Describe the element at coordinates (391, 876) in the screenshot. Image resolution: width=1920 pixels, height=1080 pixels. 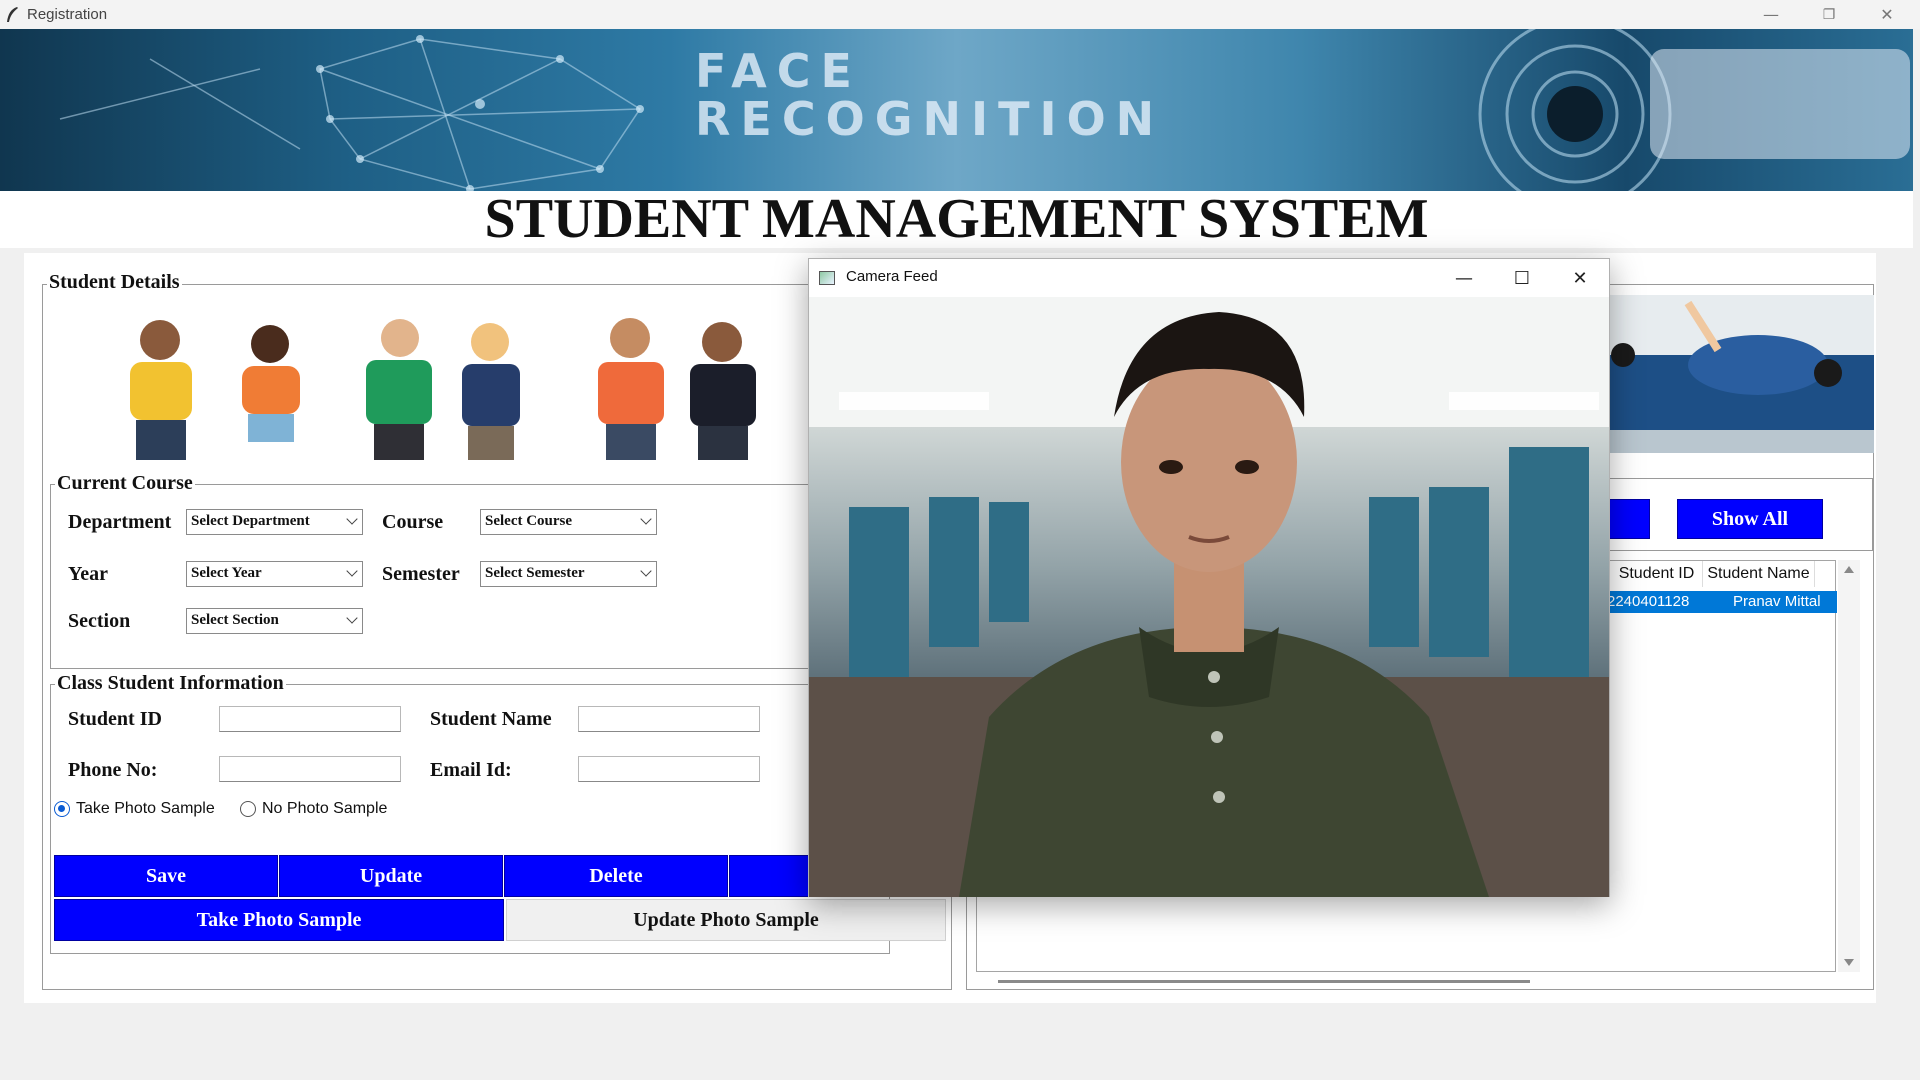
I see `update-button: Update` at that location.